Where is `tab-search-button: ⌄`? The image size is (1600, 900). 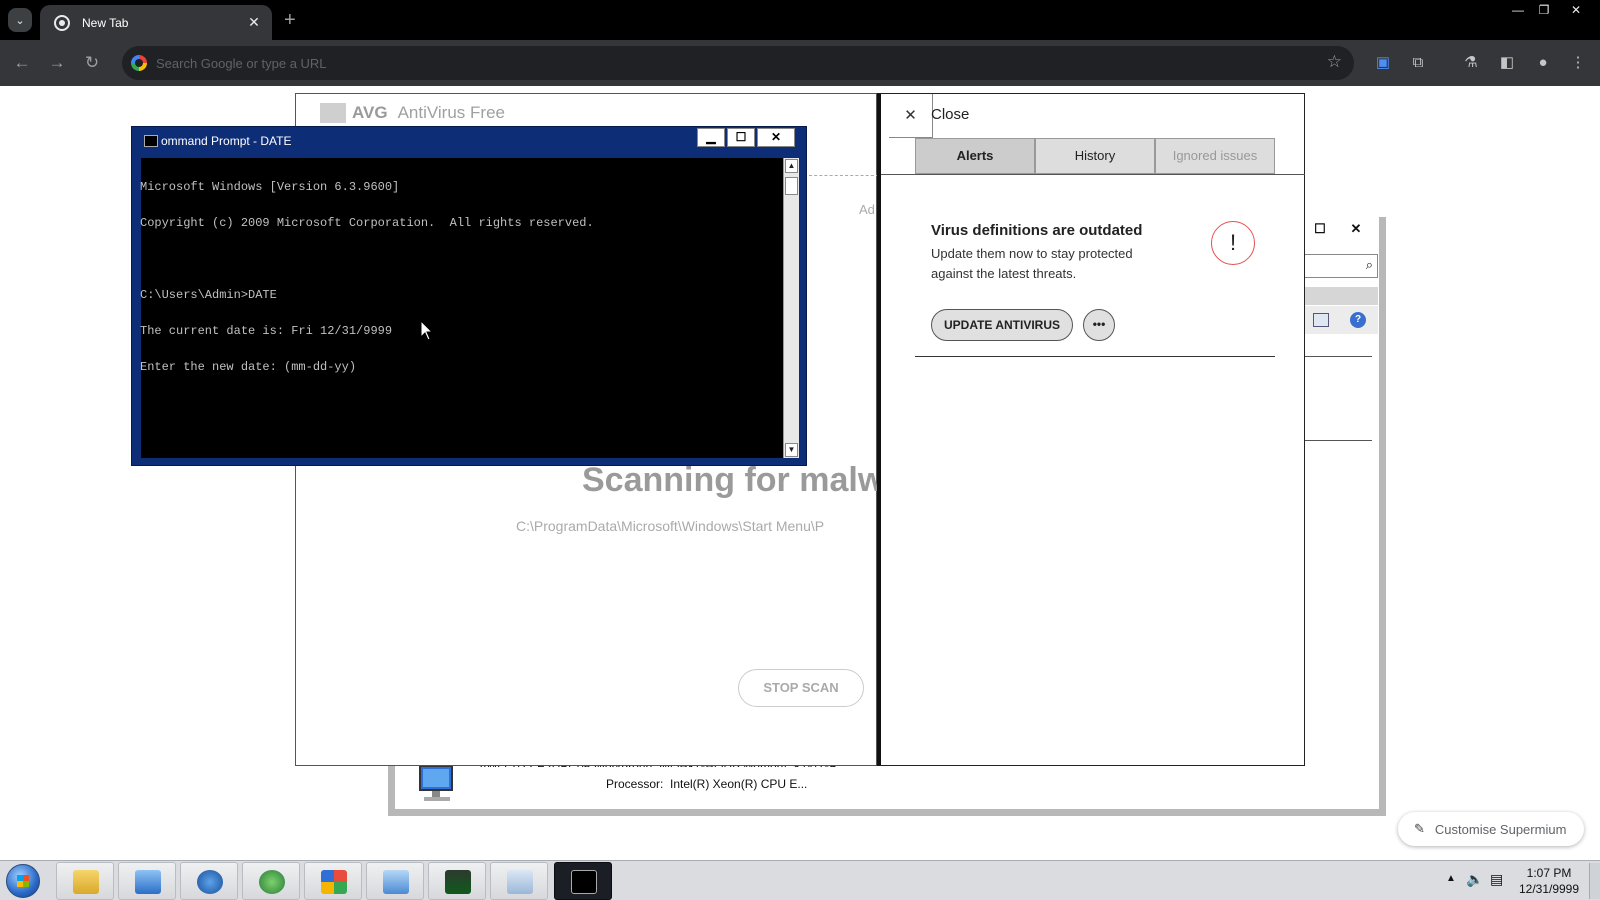
tab-search-button: ⌄ is located at coordinates (20, 20).